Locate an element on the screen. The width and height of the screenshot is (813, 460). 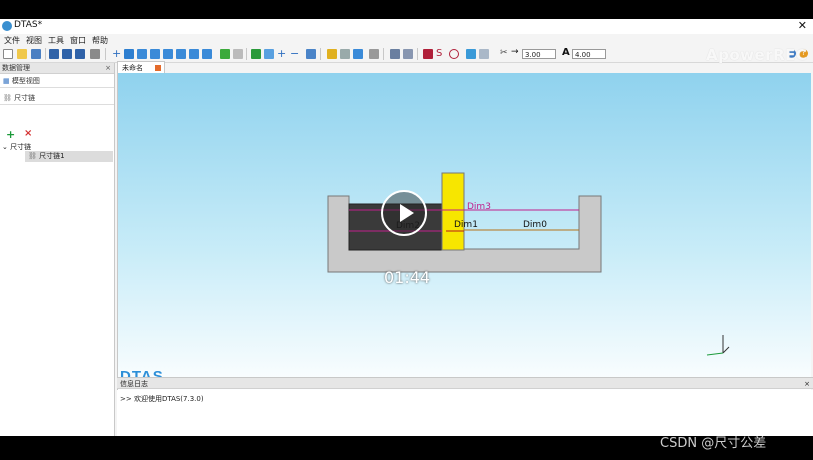
add-part-icon: + is located at coordinates (117, 53).